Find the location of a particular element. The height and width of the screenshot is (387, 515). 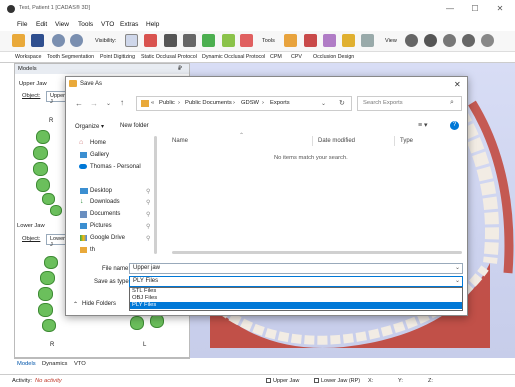

file-list-scrollbar is located at coordinates (317, 252).